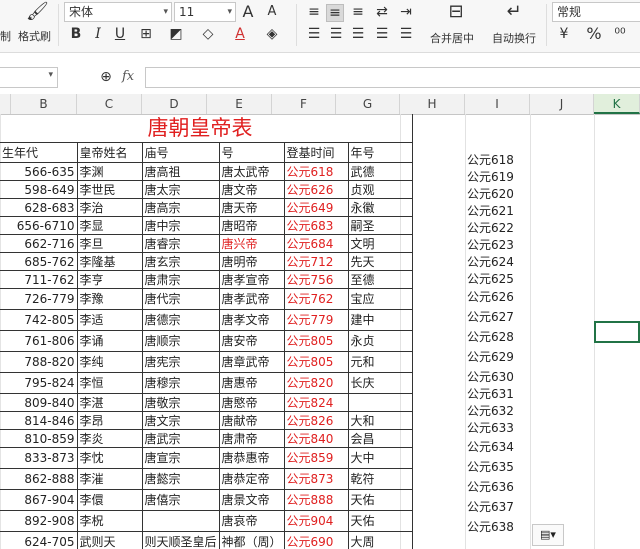  What do you see at coordinates (432, 104) in the screenshot?
I see `column-header-h: H` at bounding box center [432, 104].